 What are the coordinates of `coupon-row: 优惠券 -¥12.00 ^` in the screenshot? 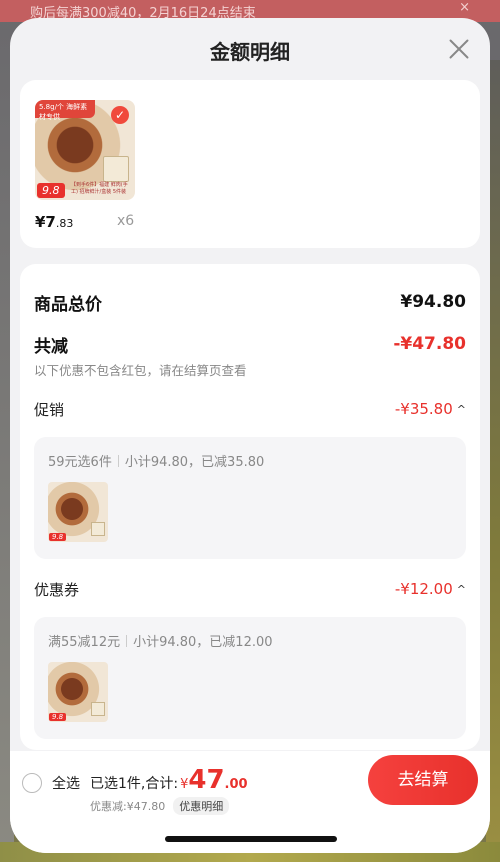 It's located at (250, 589).